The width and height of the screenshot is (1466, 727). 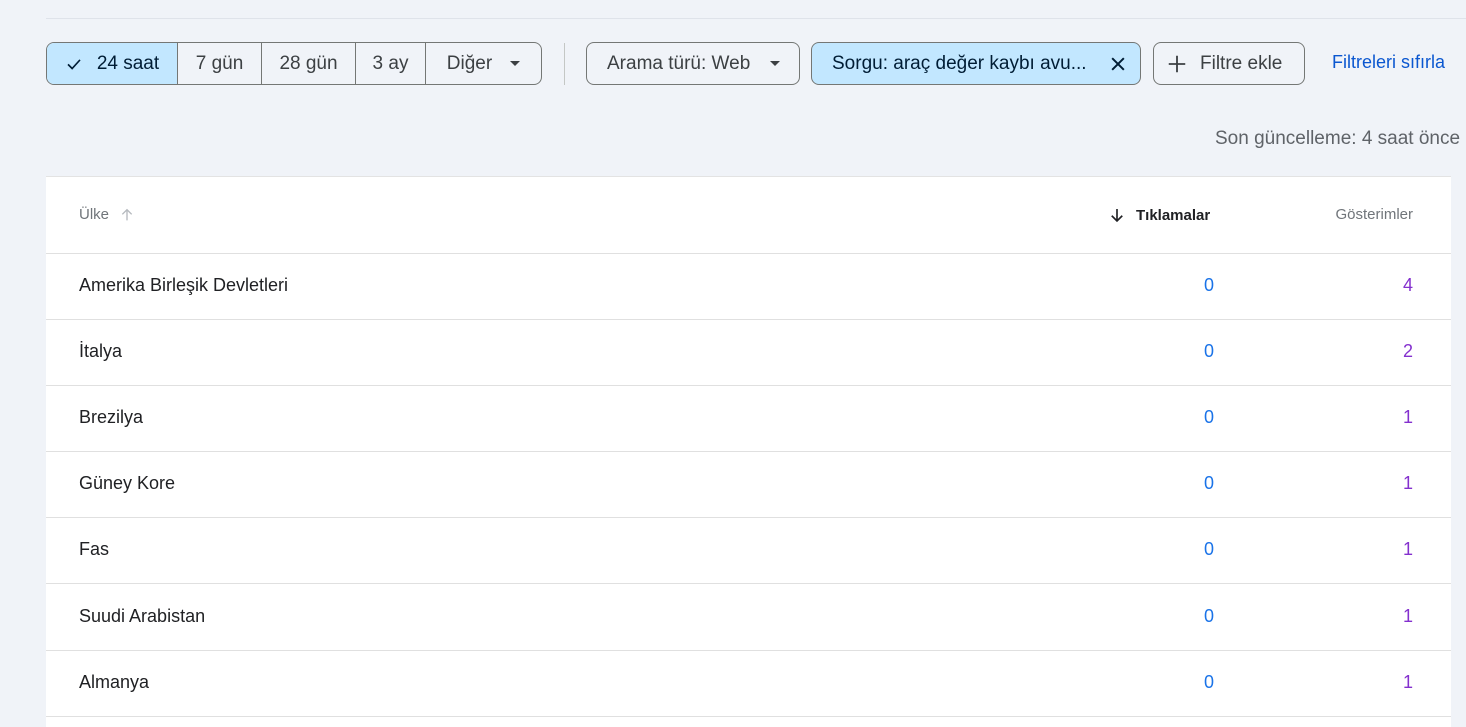 I want to click on plus-icon, so click(x=1177, y=63).